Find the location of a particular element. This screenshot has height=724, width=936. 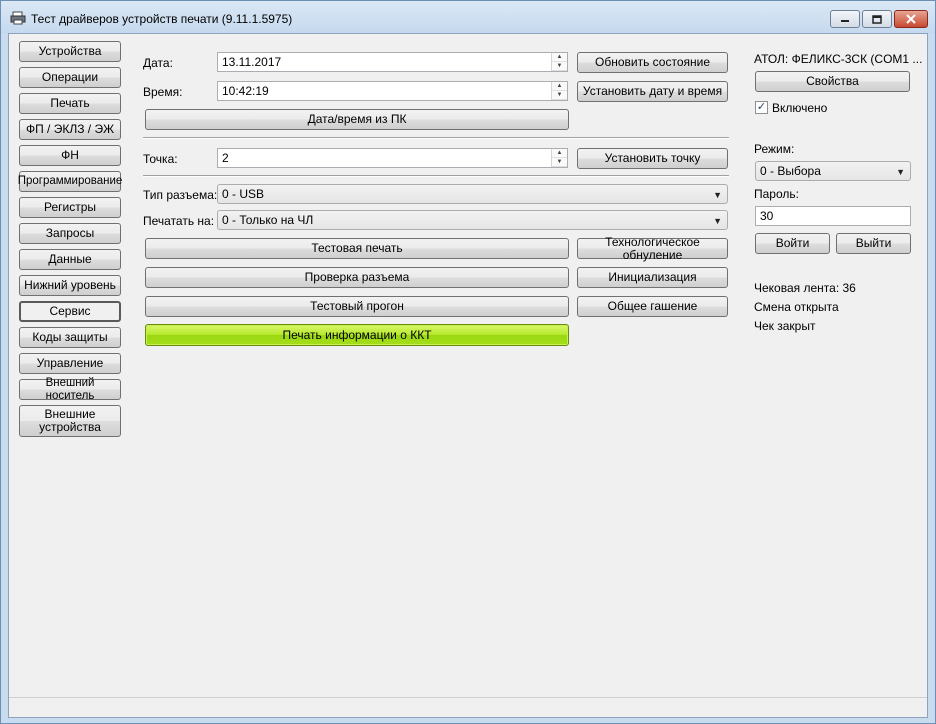

logout-button: Выйти is located at coordinates (873, 243).